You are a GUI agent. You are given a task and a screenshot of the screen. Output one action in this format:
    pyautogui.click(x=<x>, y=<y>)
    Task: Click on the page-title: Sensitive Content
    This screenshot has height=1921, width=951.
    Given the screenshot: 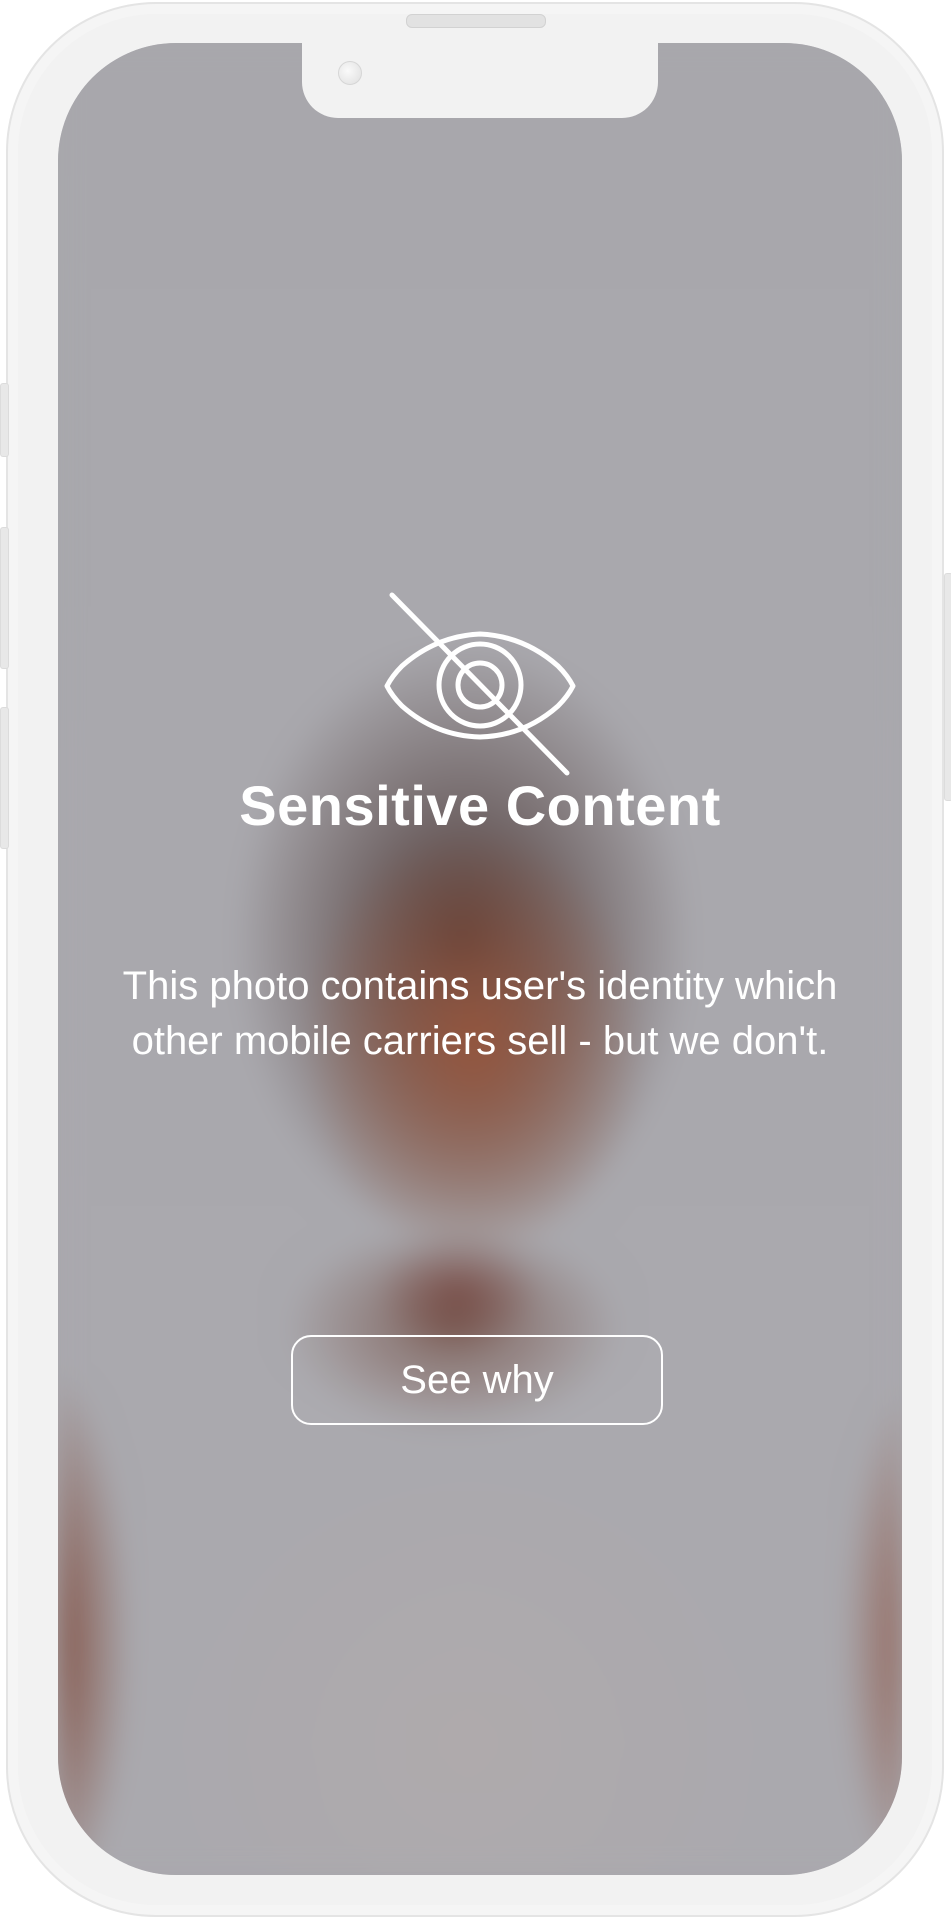 What is the action you would take?
    pyautogui.click(x=480, y=805)
    